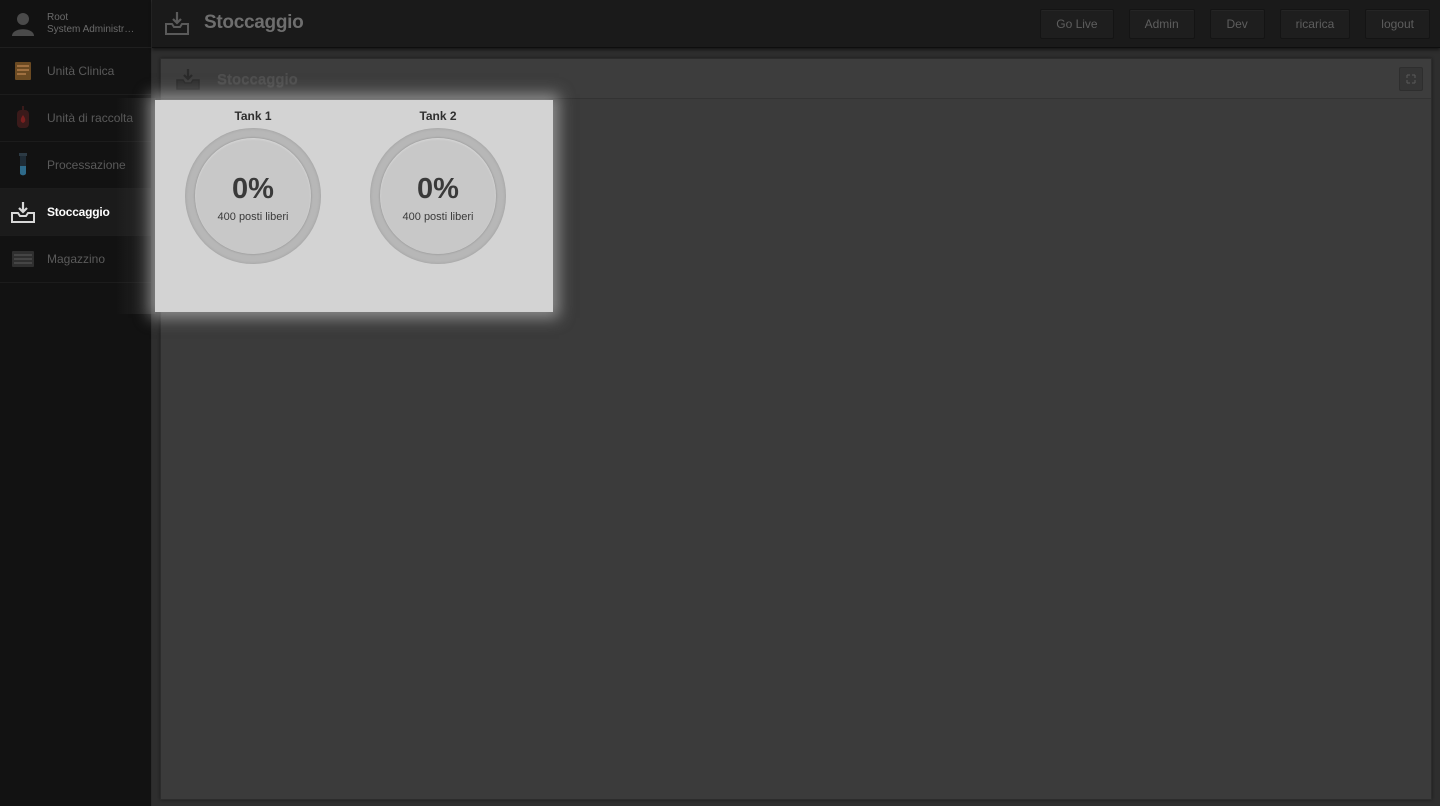 The width and height of the screenshot is (1440, 806). I want to click on sidebar-item-processazione: Processazione, so click(75, 165).